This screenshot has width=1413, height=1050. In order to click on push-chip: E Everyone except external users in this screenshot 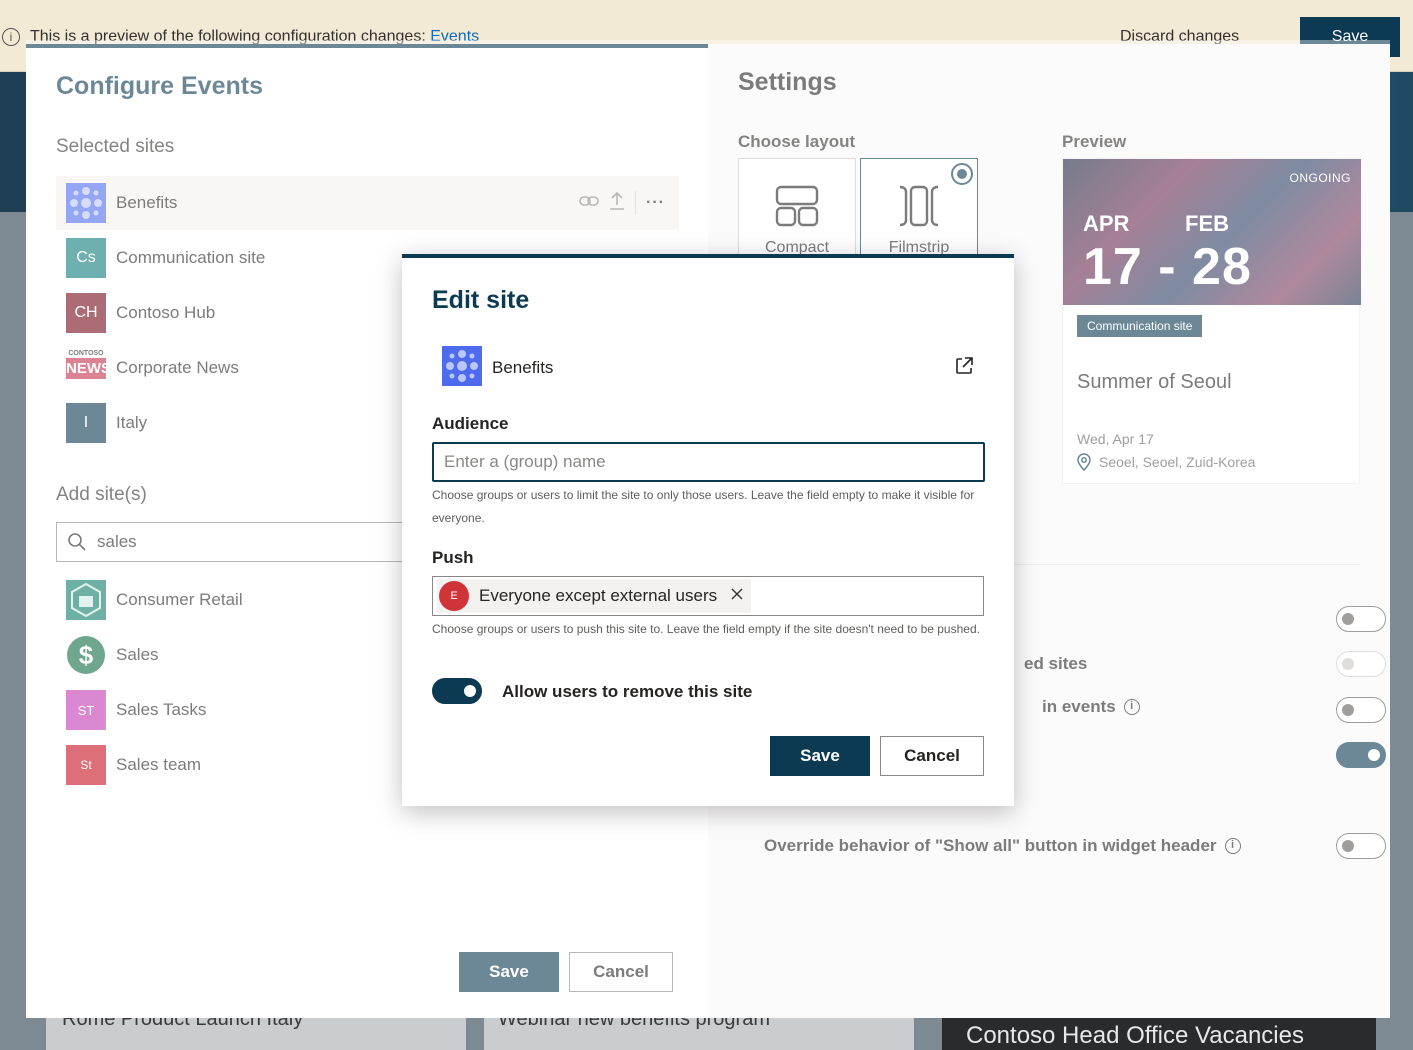, I will do `click(594, 596)`.